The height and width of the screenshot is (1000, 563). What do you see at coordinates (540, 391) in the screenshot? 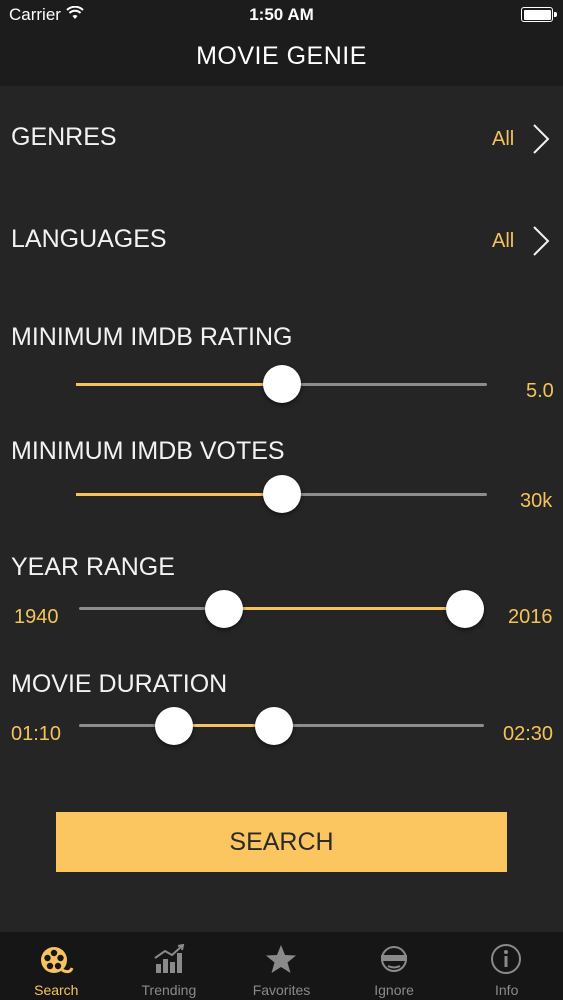
I see `rating-value: 5.0` at bounding box center [540, 391].